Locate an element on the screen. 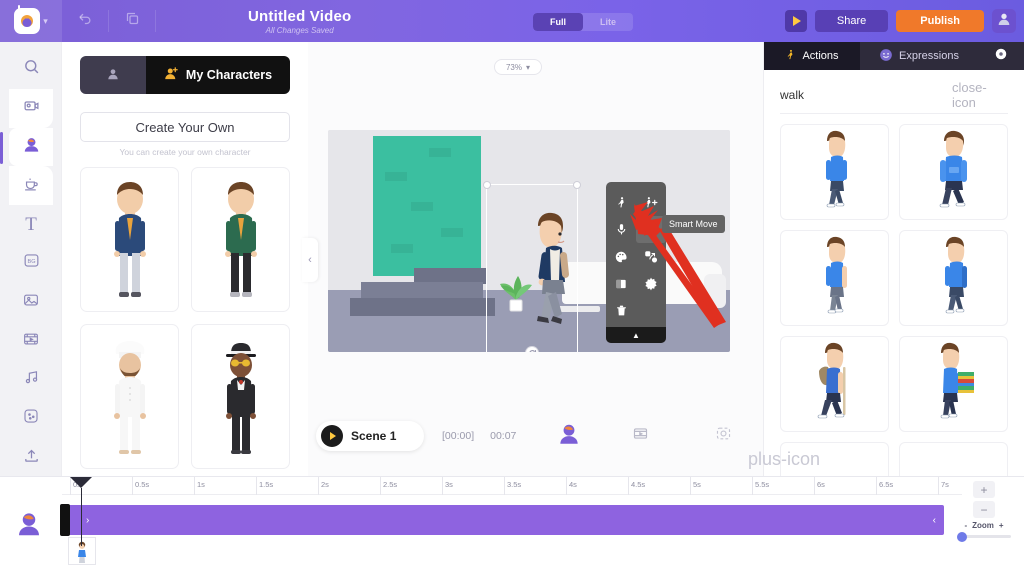  text-icon: T is located at coordinates (31, 224).